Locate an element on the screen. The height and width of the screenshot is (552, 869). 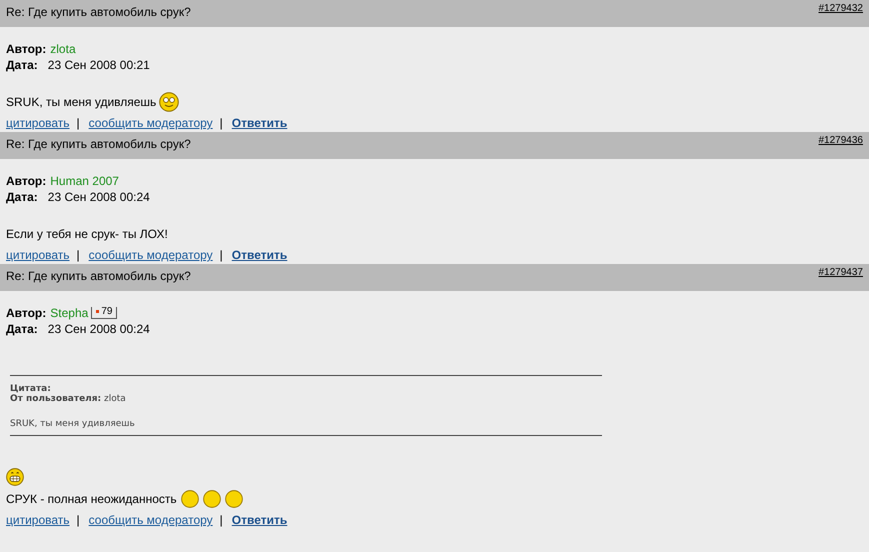
post-text: Если у тебя не срук- ты ЛОХ! is located at coordinates (87, 234).